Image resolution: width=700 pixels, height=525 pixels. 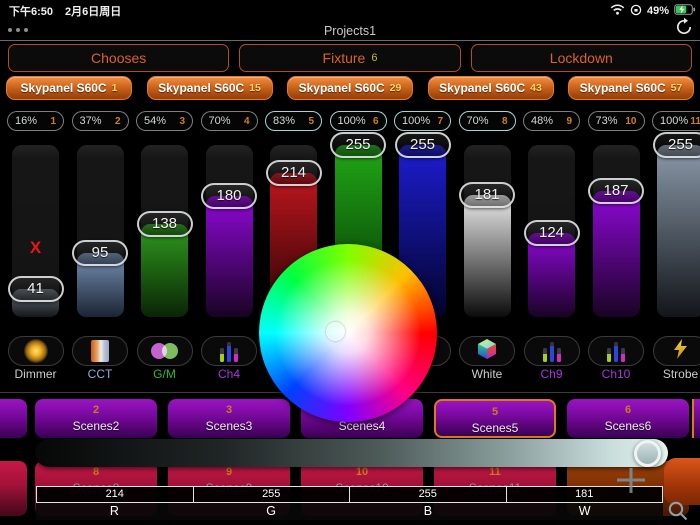 I want to click on percent-pill-10: 73% 10, so click(x=616, y=121).